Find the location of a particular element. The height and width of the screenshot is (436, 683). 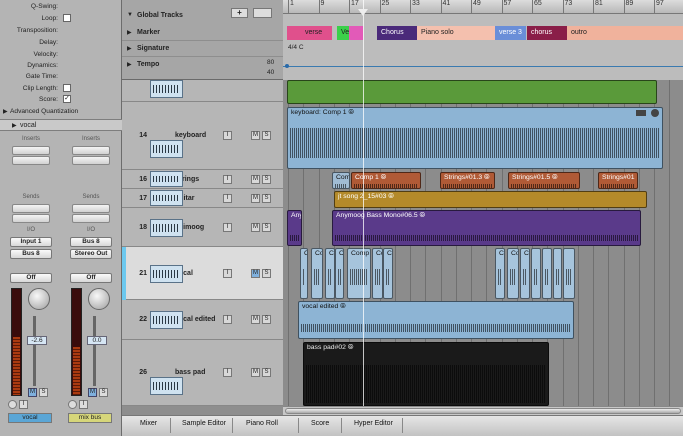

channel-name: vocal is located at coordinates (30, 418).